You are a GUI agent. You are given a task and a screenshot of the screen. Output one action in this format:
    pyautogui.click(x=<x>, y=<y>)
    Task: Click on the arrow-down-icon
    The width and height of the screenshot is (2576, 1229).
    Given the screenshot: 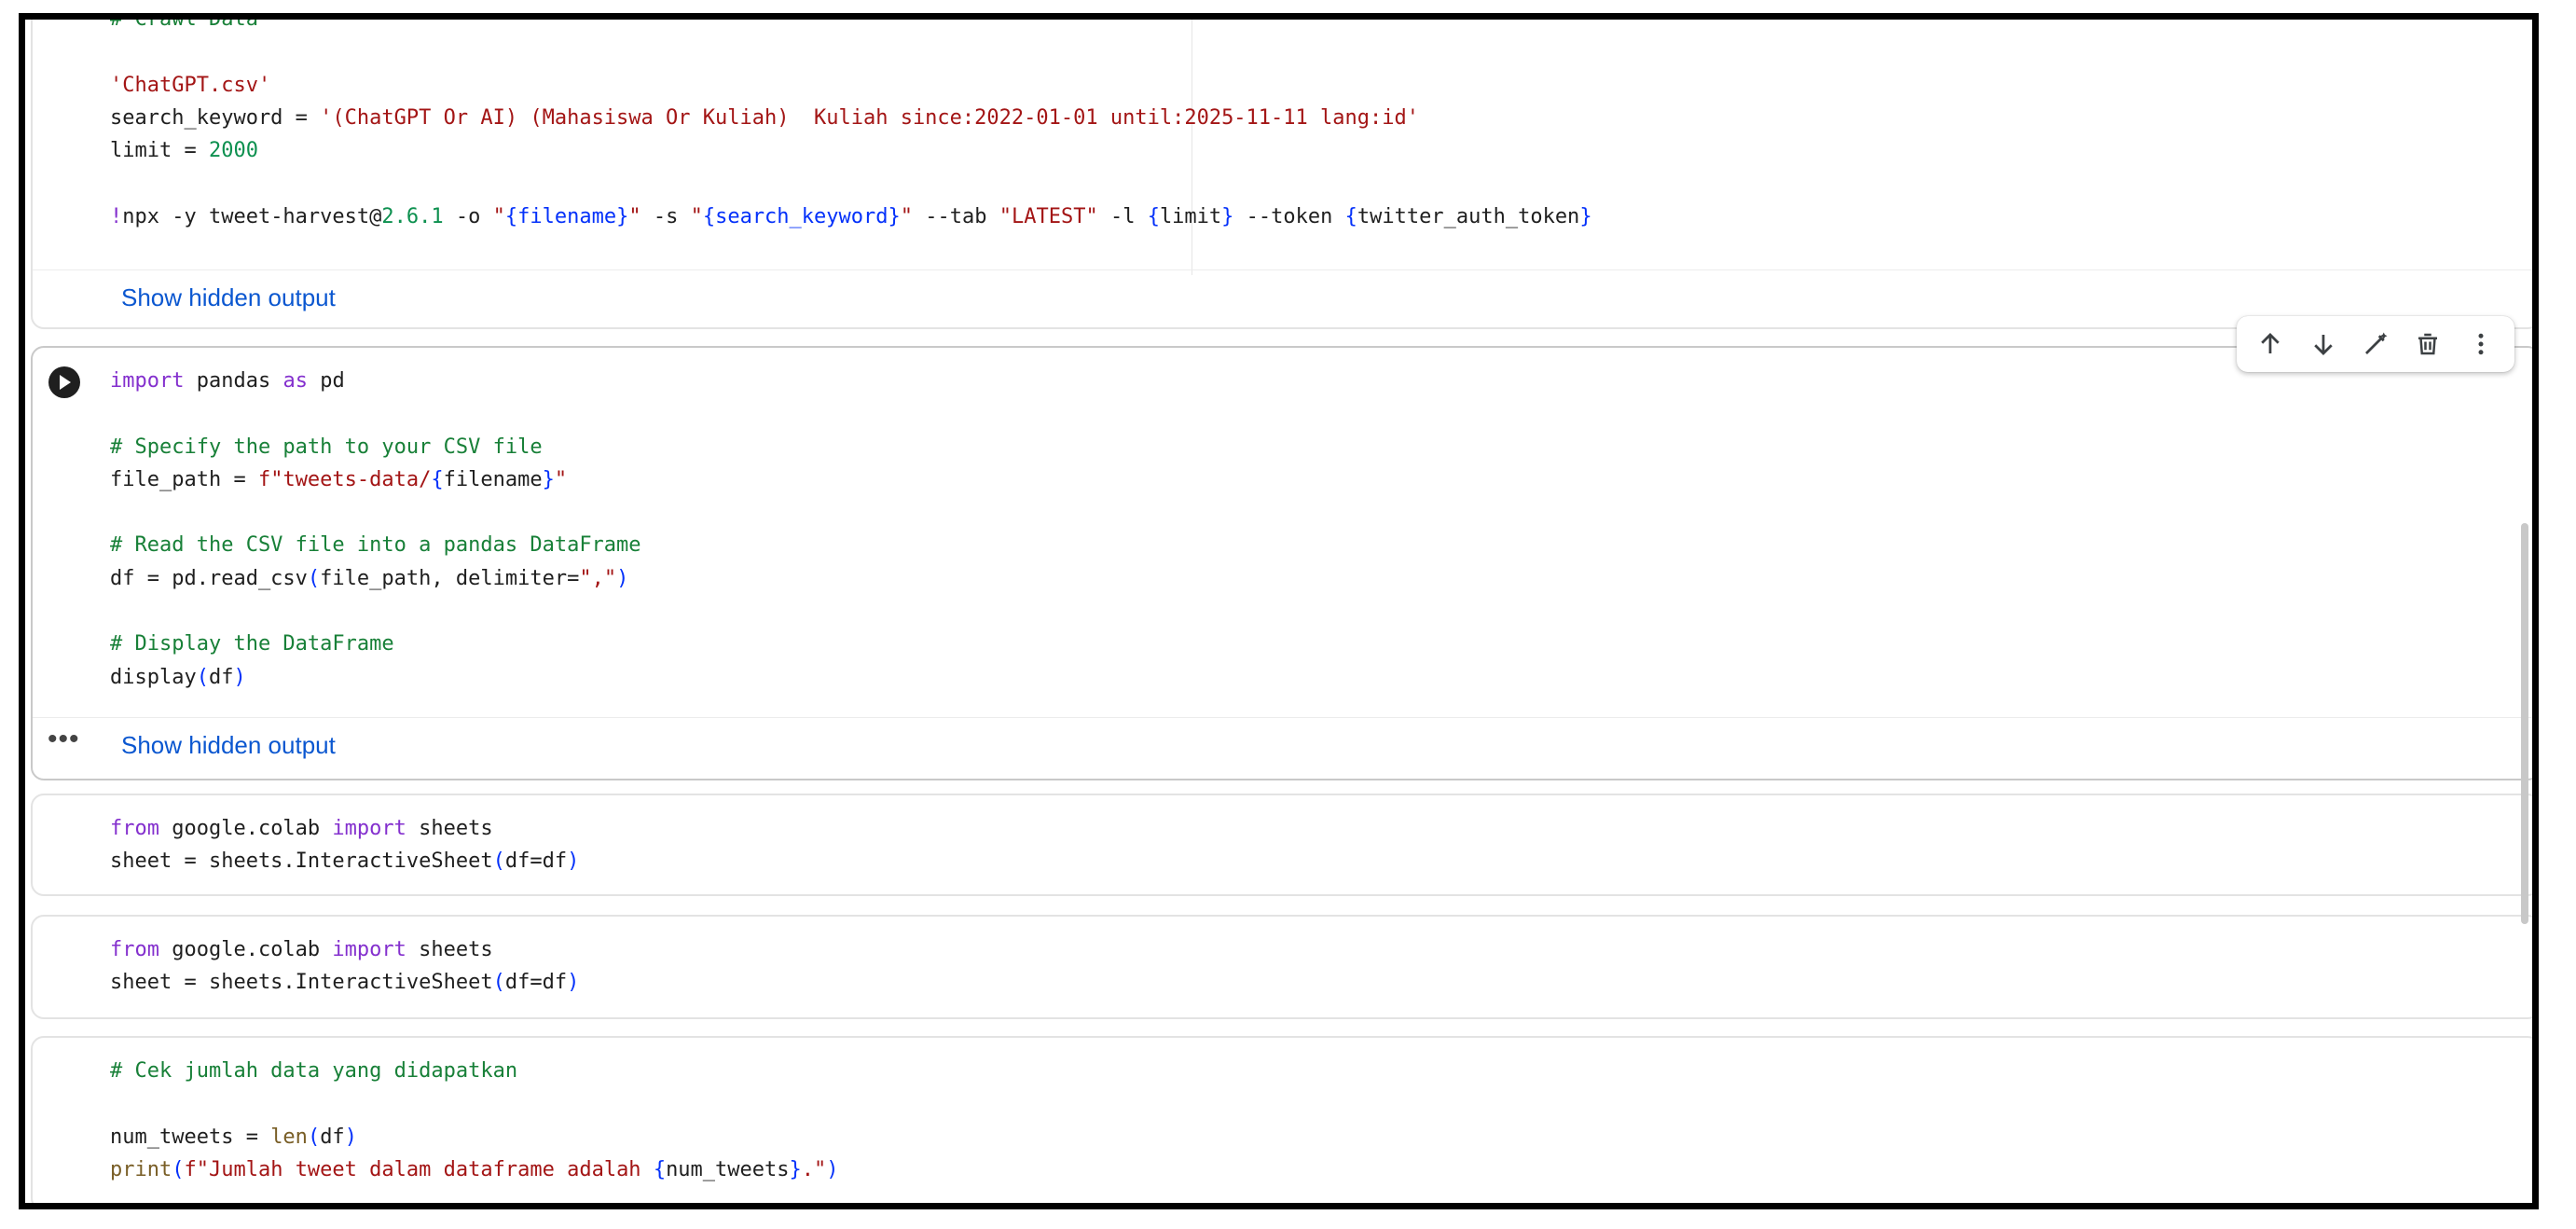 What is the action you would take?
    pyautogui.click(x=2323, y=345)
    